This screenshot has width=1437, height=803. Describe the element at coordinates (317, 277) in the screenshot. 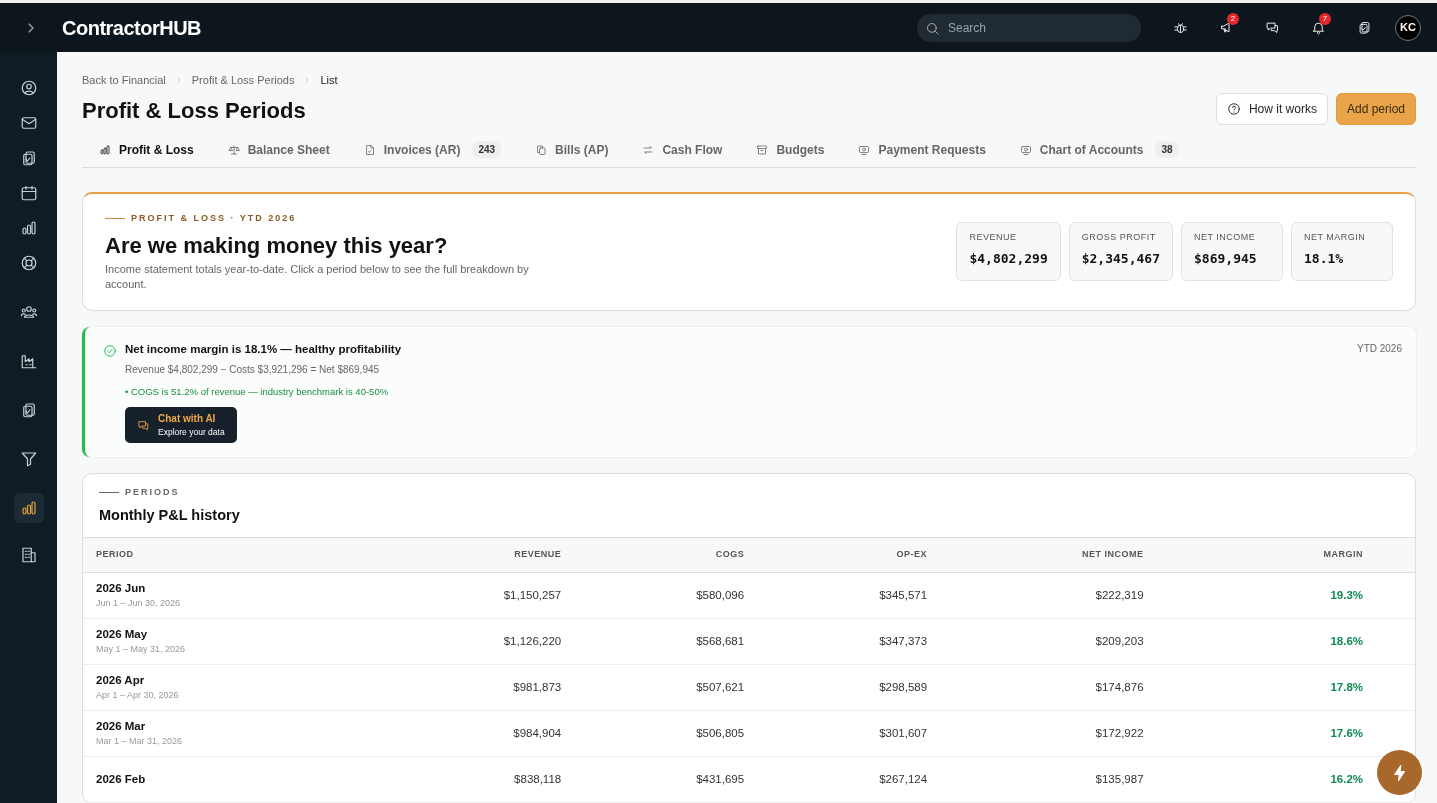

I see `summary-description: Income statement totals year-to-date. Click a period below to see the full breakdown by account.` at that location.